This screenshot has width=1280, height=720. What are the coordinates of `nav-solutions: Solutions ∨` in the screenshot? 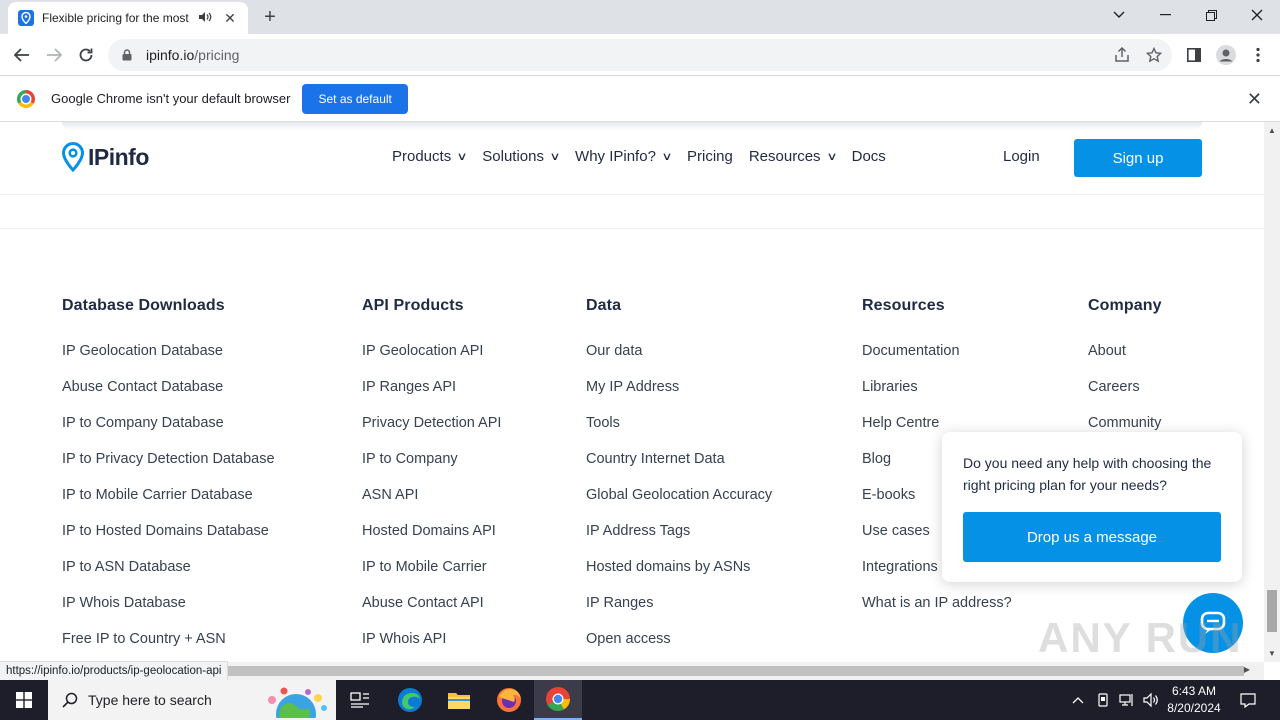 It's located at (521, 156).